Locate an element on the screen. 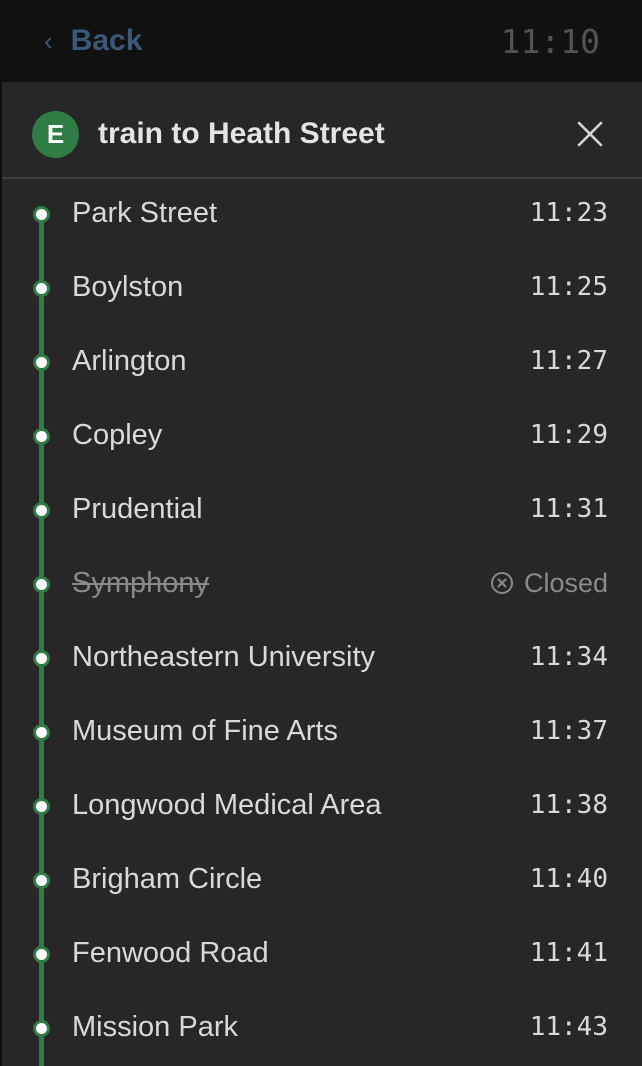 This screenshot has width=642, height=1066. back-button: ‹ Back is located at coordinates (93, 41).